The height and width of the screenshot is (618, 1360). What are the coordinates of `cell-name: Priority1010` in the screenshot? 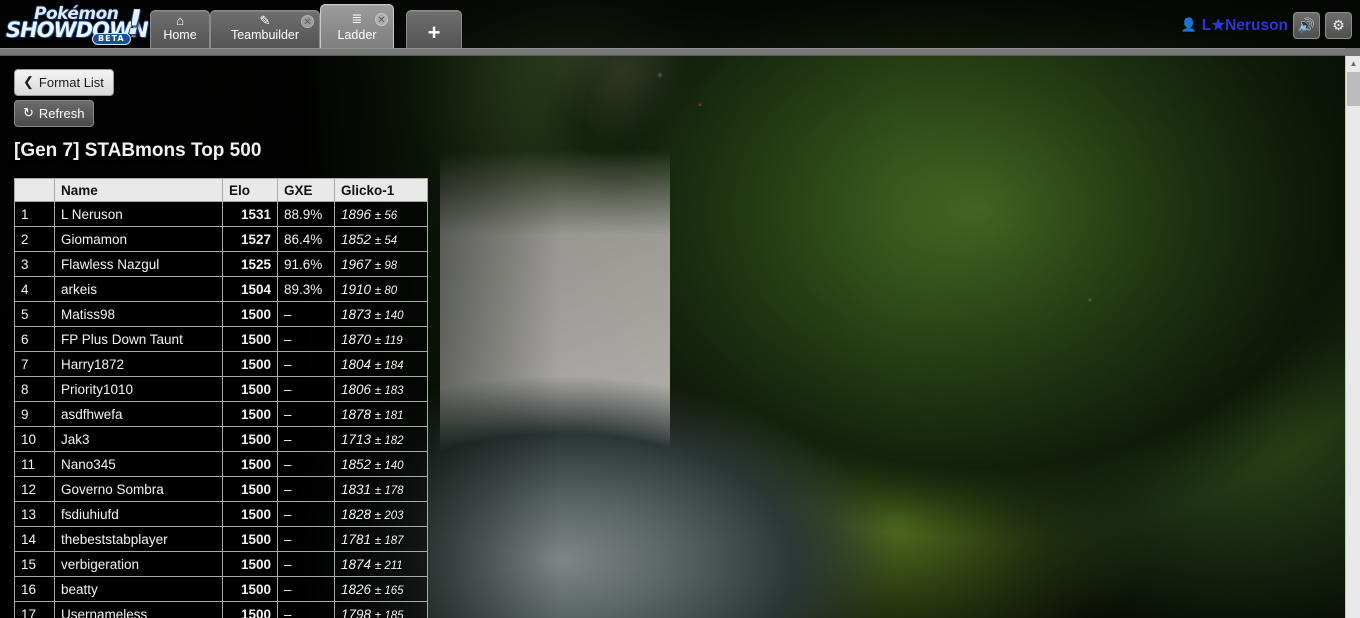 It's located at (138, 389).